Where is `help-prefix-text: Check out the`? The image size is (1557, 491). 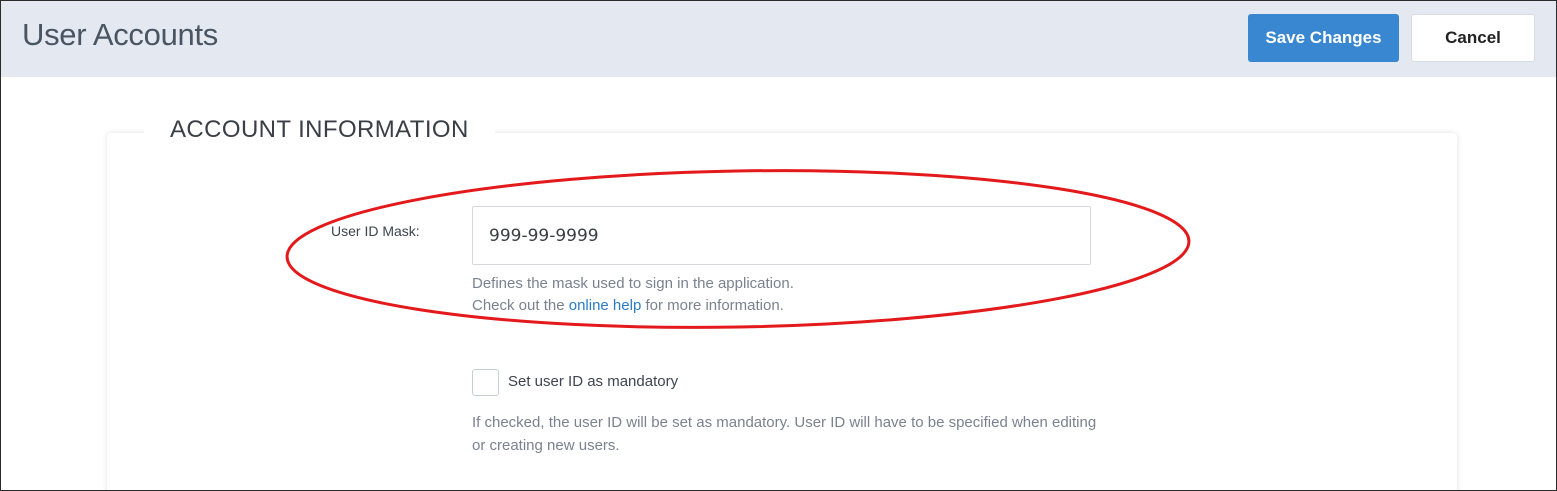 help-prefix-text: Check out the is located at coordinates (520, 305).